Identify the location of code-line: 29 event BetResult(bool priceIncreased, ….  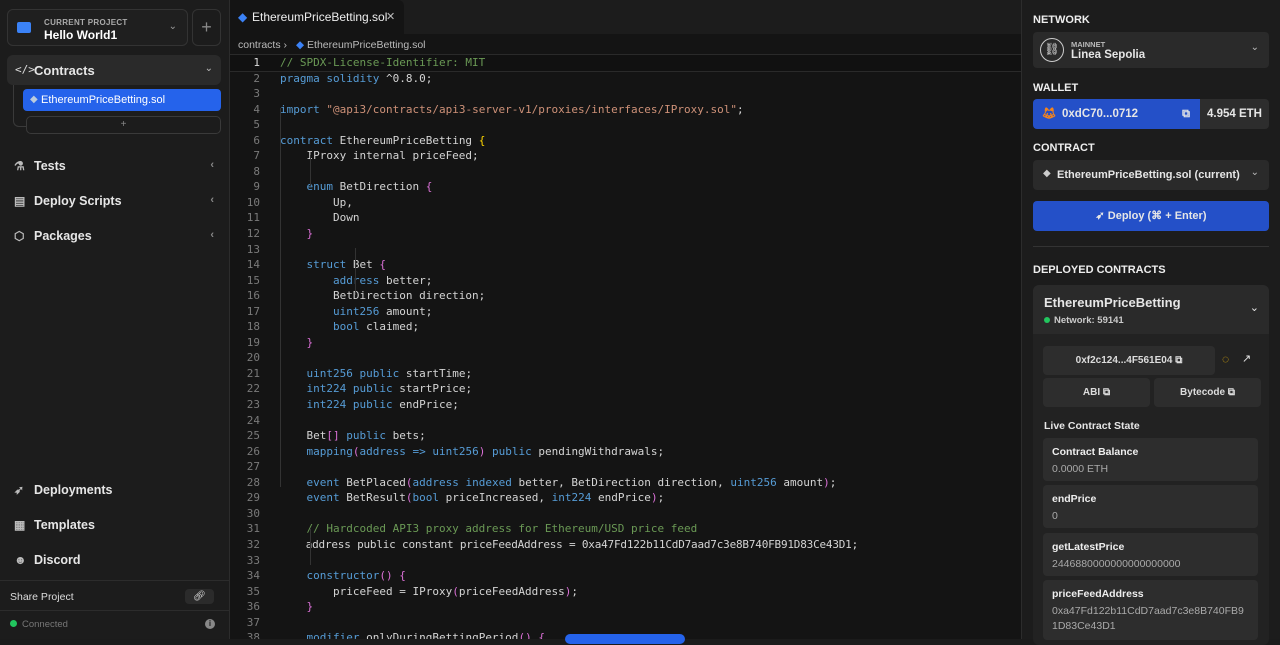
(625, 498).